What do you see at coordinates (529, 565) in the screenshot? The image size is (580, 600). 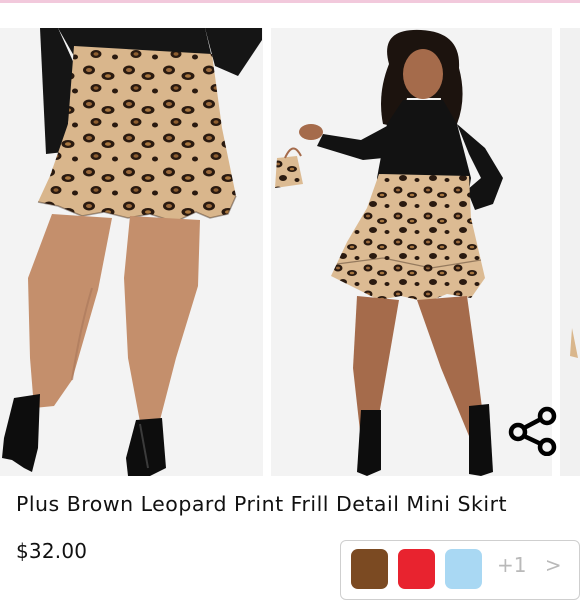 I see `more-colors-link: +1 >` at bounding box center [529, 565].